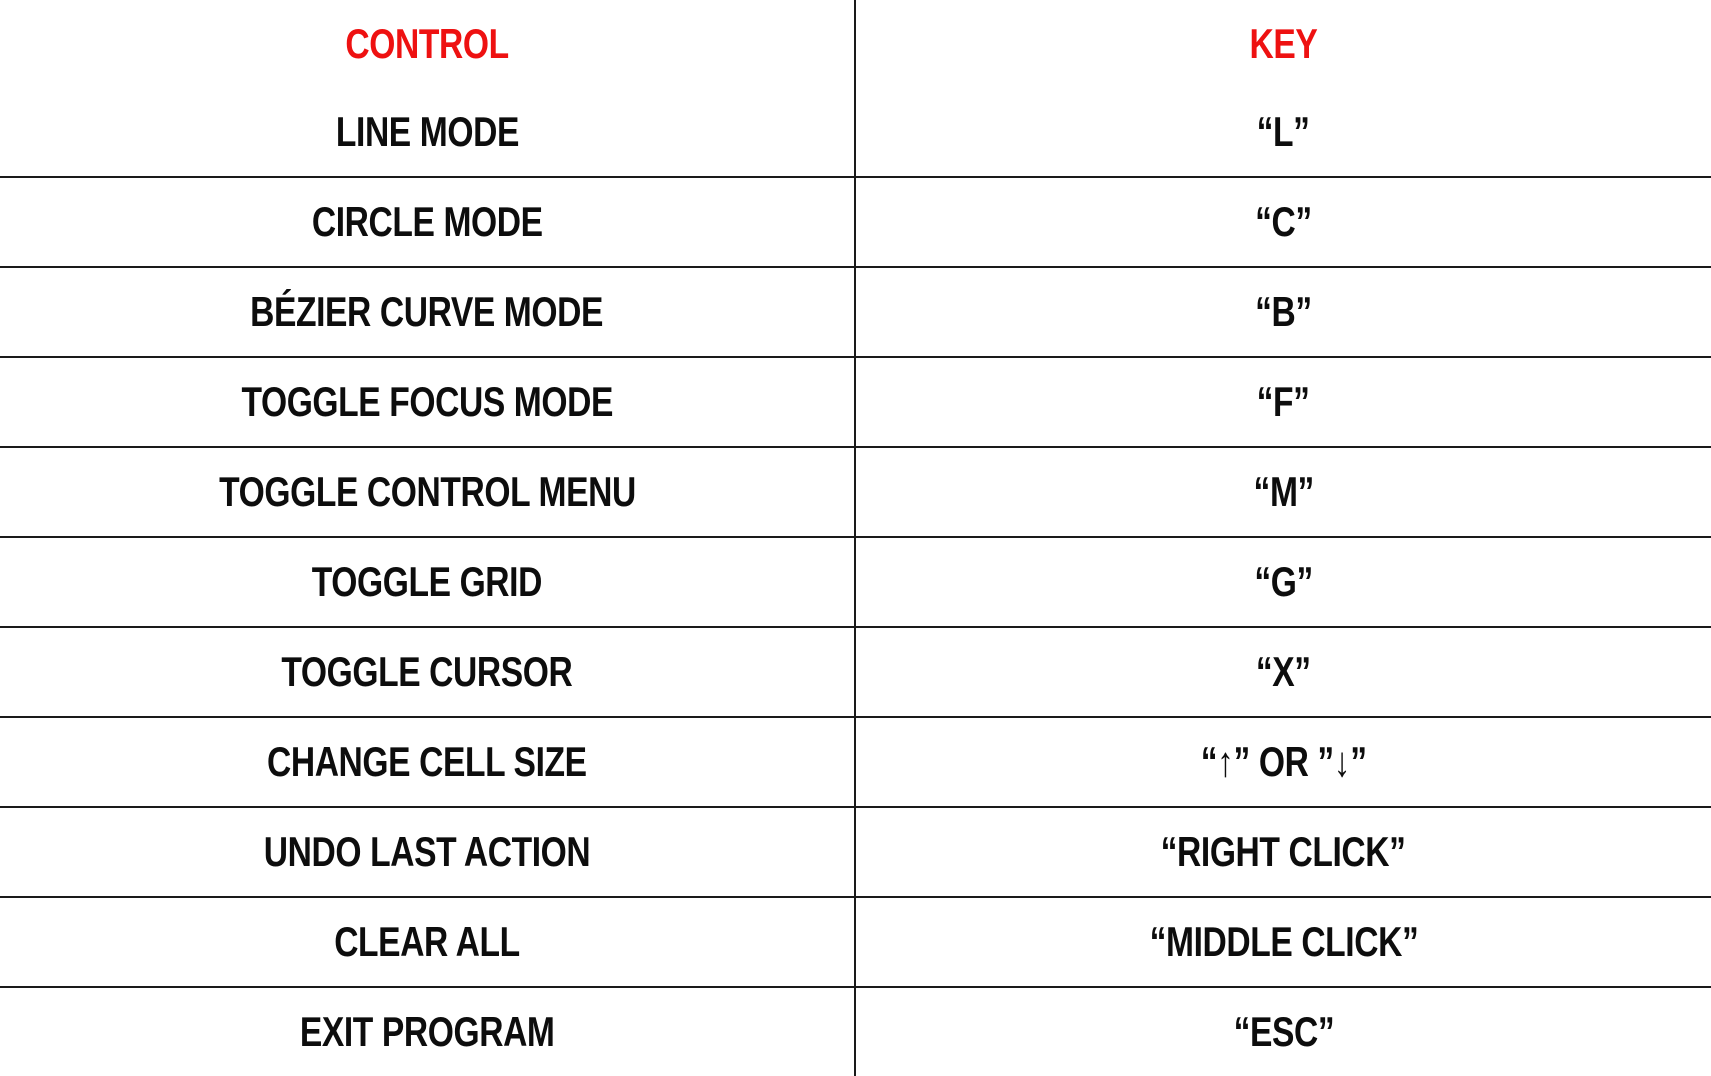  I want to click on control-cell: CLEAR ALL, so click(428, 942).